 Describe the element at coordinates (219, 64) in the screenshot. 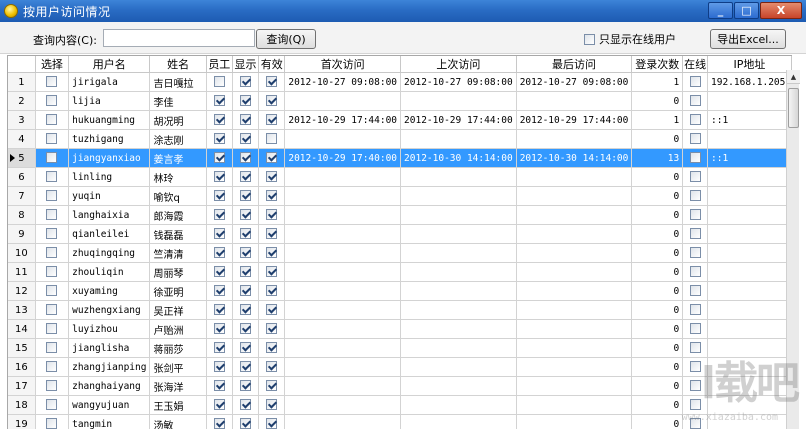

I see `column-header-employee: 员工` at that location.